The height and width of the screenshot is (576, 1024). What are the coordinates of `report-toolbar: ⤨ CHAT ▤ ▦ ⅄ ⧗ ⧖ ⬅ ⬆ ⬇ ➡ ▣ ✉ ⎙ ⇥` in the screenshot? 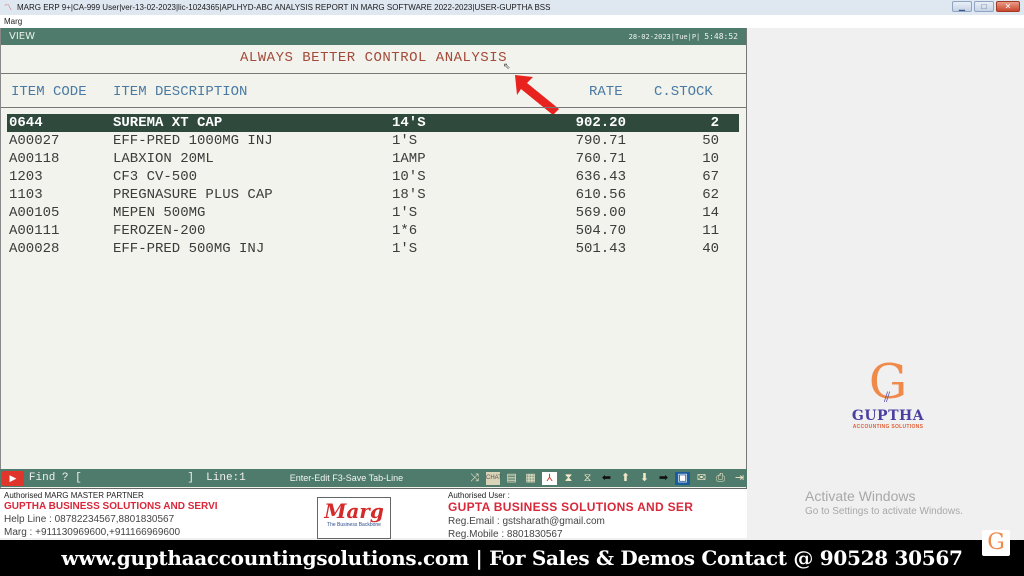 It's located at (607, 478).